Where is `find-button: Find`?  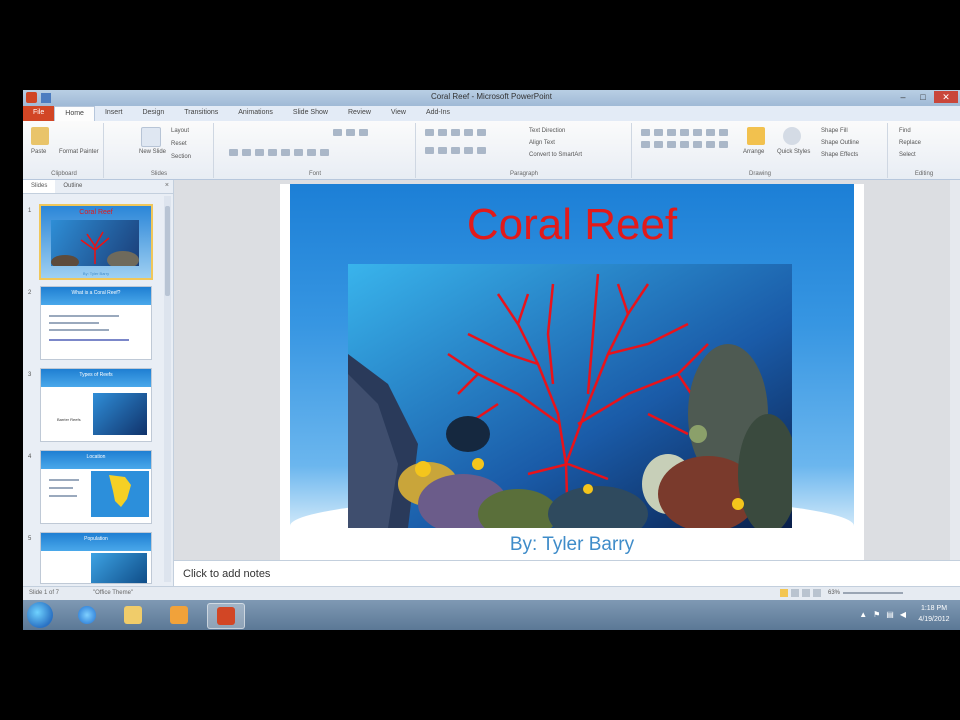 find-button: Find is located at coordinates (905, 131).